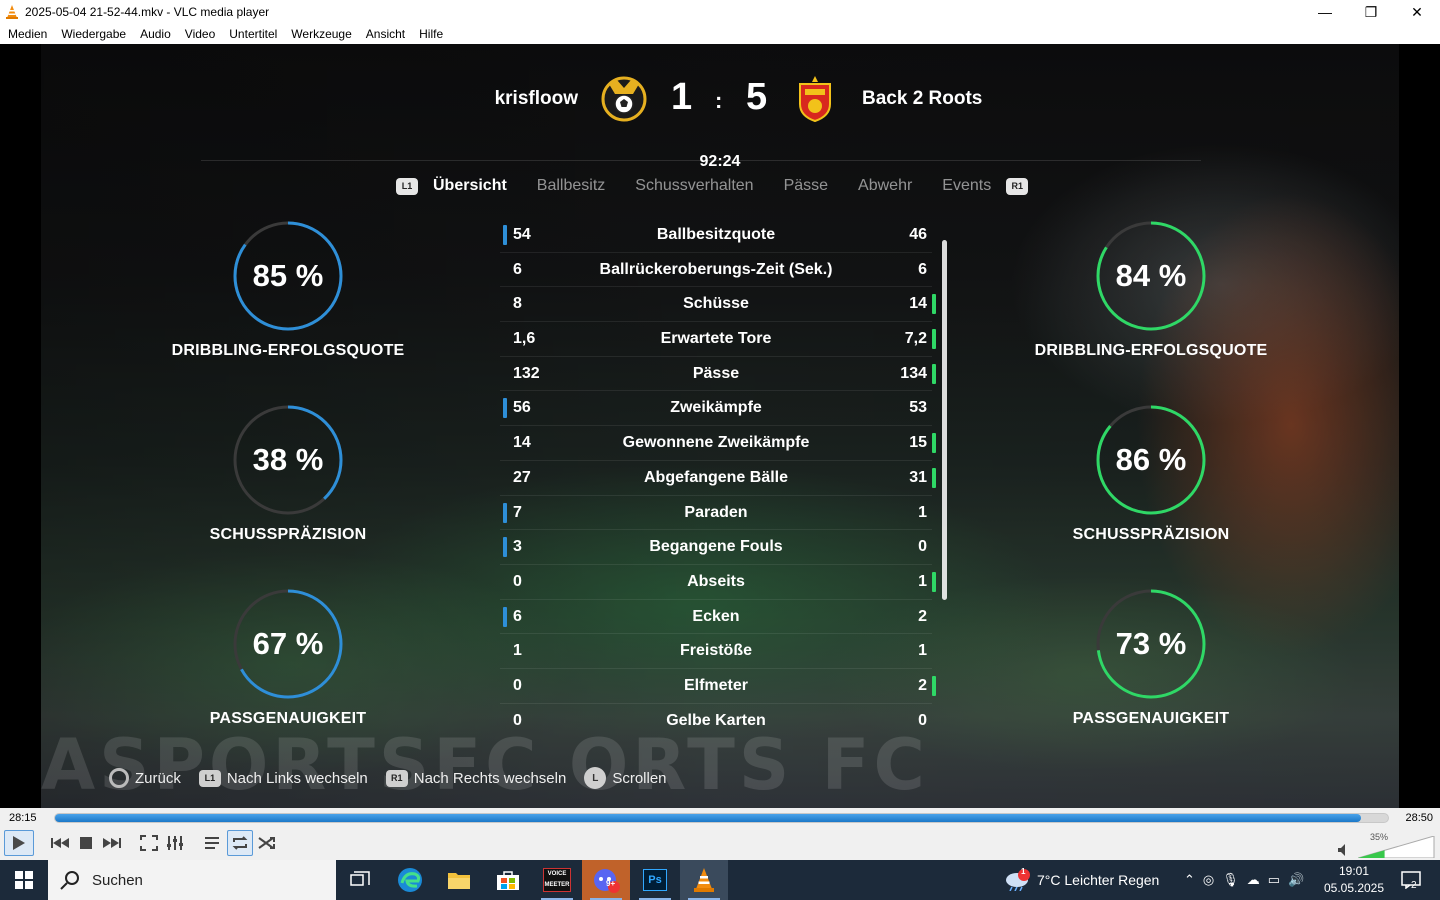  Describe the element at coordinates (694, 186) in the screenshot. I see `tab-schussverhalten: Schussverhalten` at that location.